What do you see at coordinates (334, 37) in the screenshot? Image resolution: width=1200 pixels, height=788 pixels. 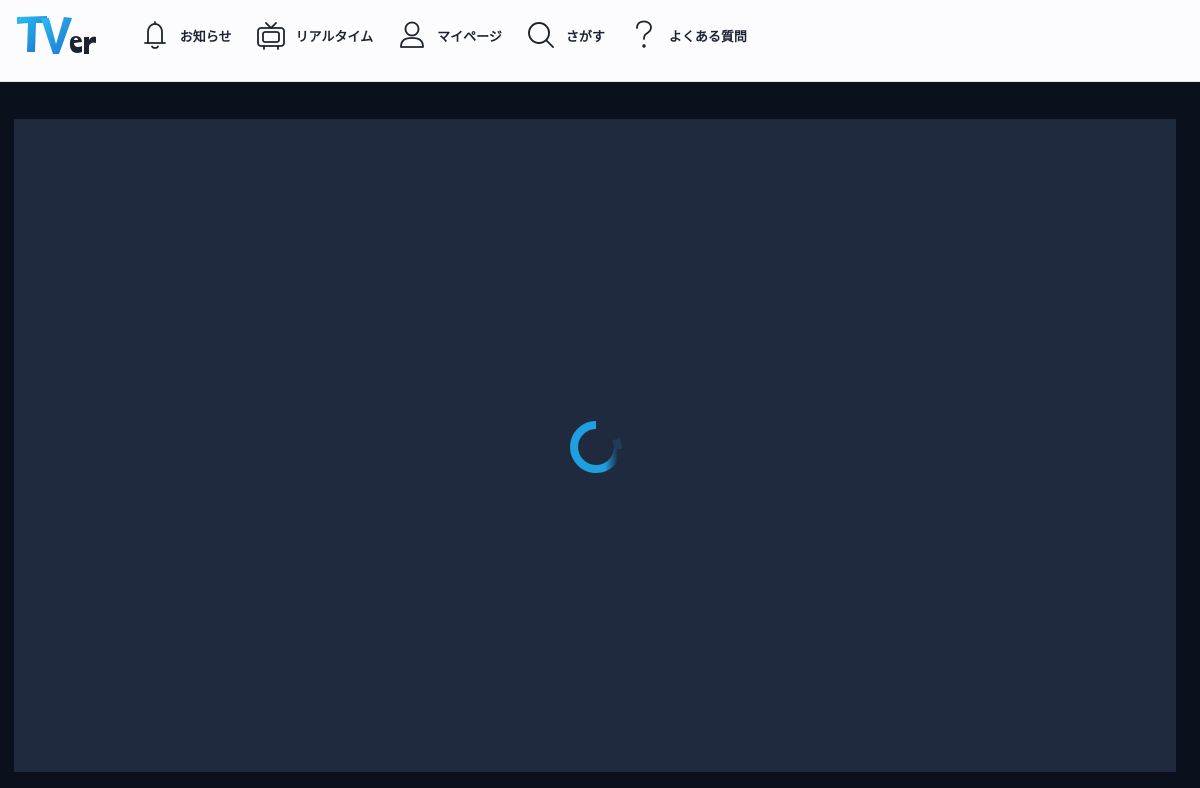 I see `nav-label: リアルタイム` at bounding box center [334, 37].